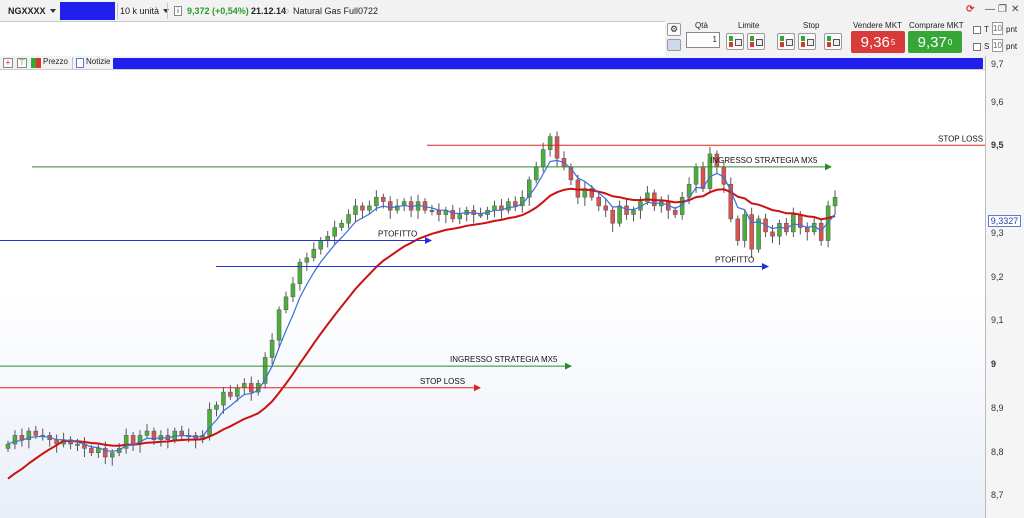  What do you see at coordinates (336, 11) in the screenshot?
I see `instrument-name: Natural Gas Full0722` at bounding box center [336, 11].